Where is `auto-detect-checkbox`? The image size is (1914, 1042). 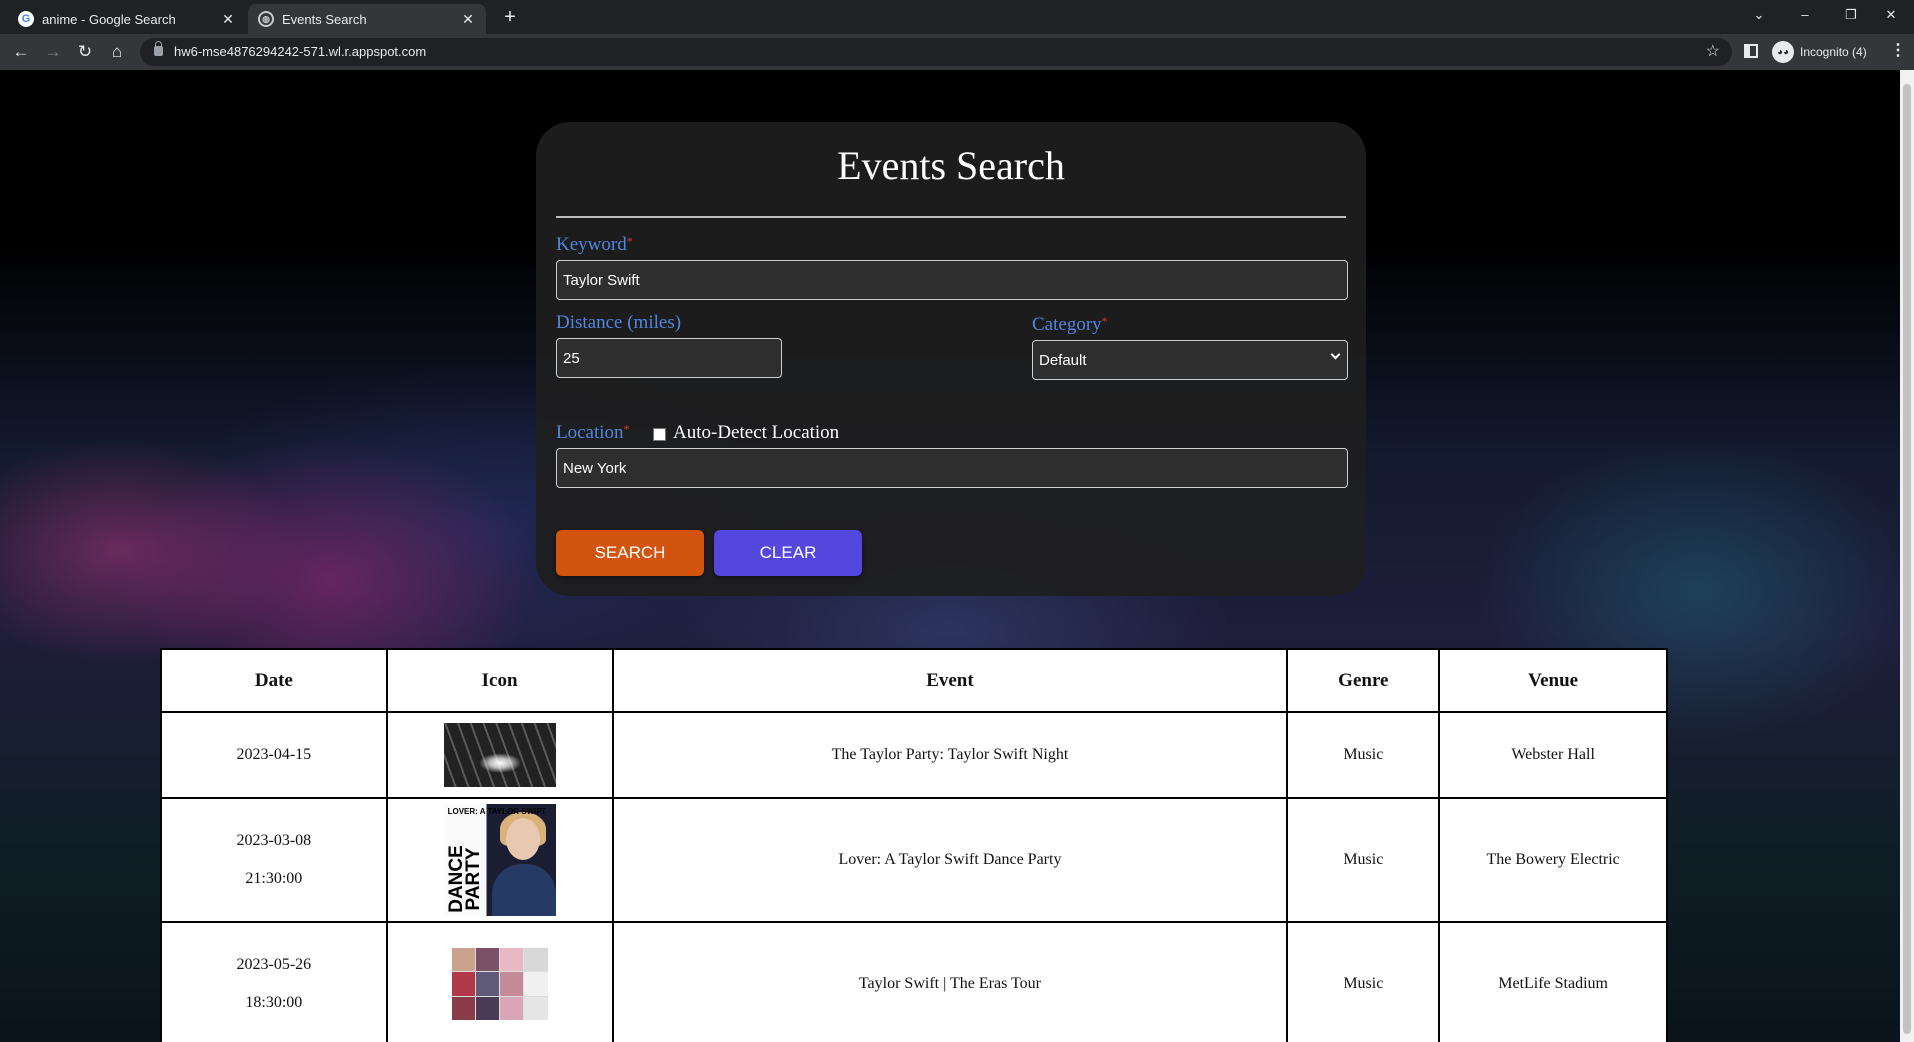
auto-detect-checkbox is located at coordinates (659, 434).